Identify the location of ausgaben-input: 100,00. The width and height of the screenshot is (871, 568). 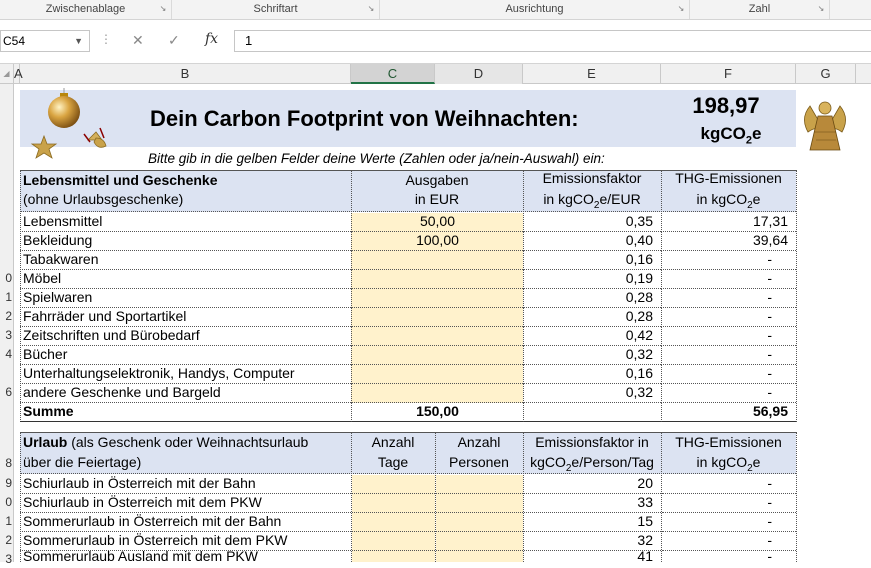
(437, 241).